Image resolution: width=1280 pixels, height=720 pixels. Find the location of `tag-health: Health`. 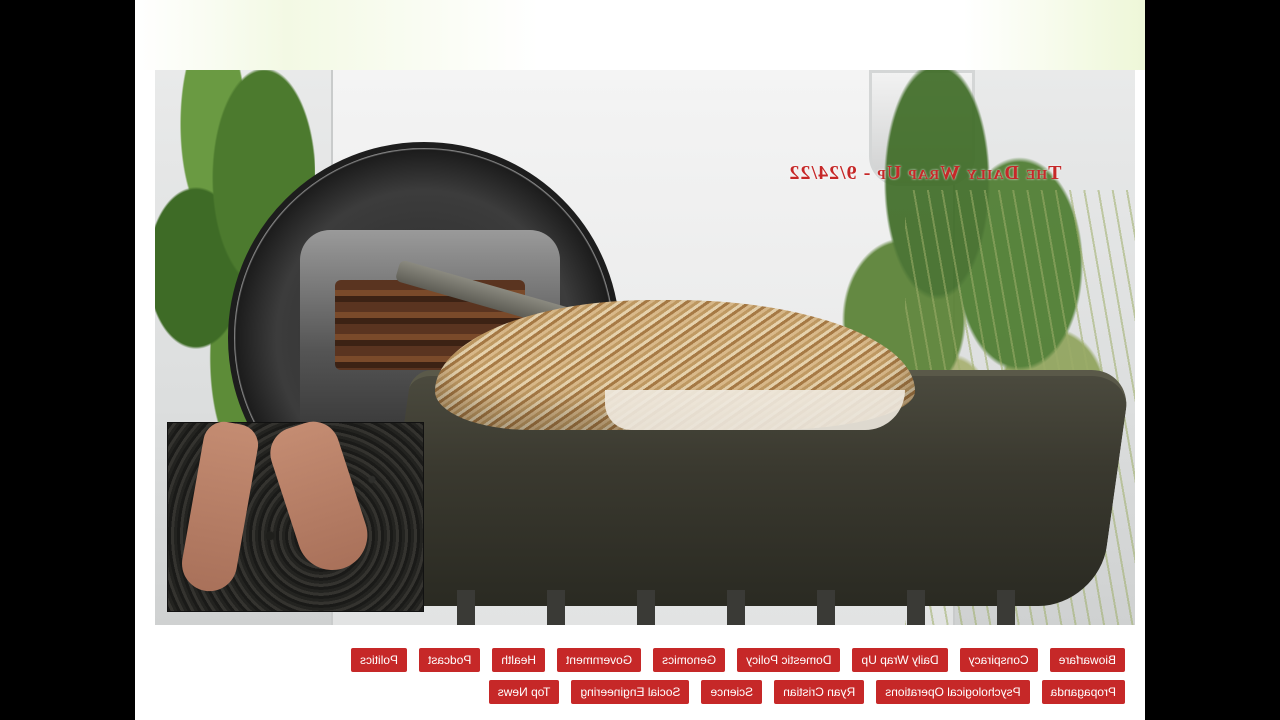

tag-health: Health is located at coordinates (519, 660).